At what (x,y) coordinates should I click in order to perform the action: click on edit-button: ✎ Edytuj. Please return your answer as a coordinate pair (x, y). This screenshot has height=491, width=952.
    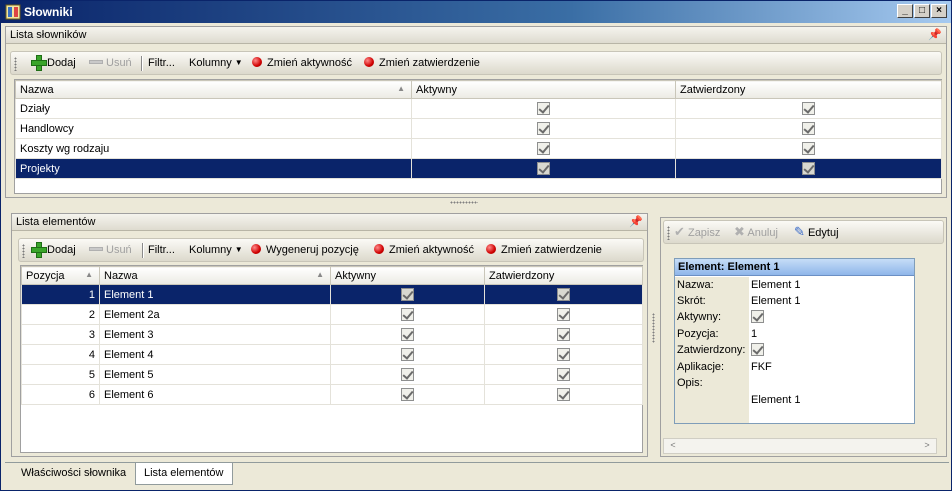
    Looking at the image, I should click on (816, 232).